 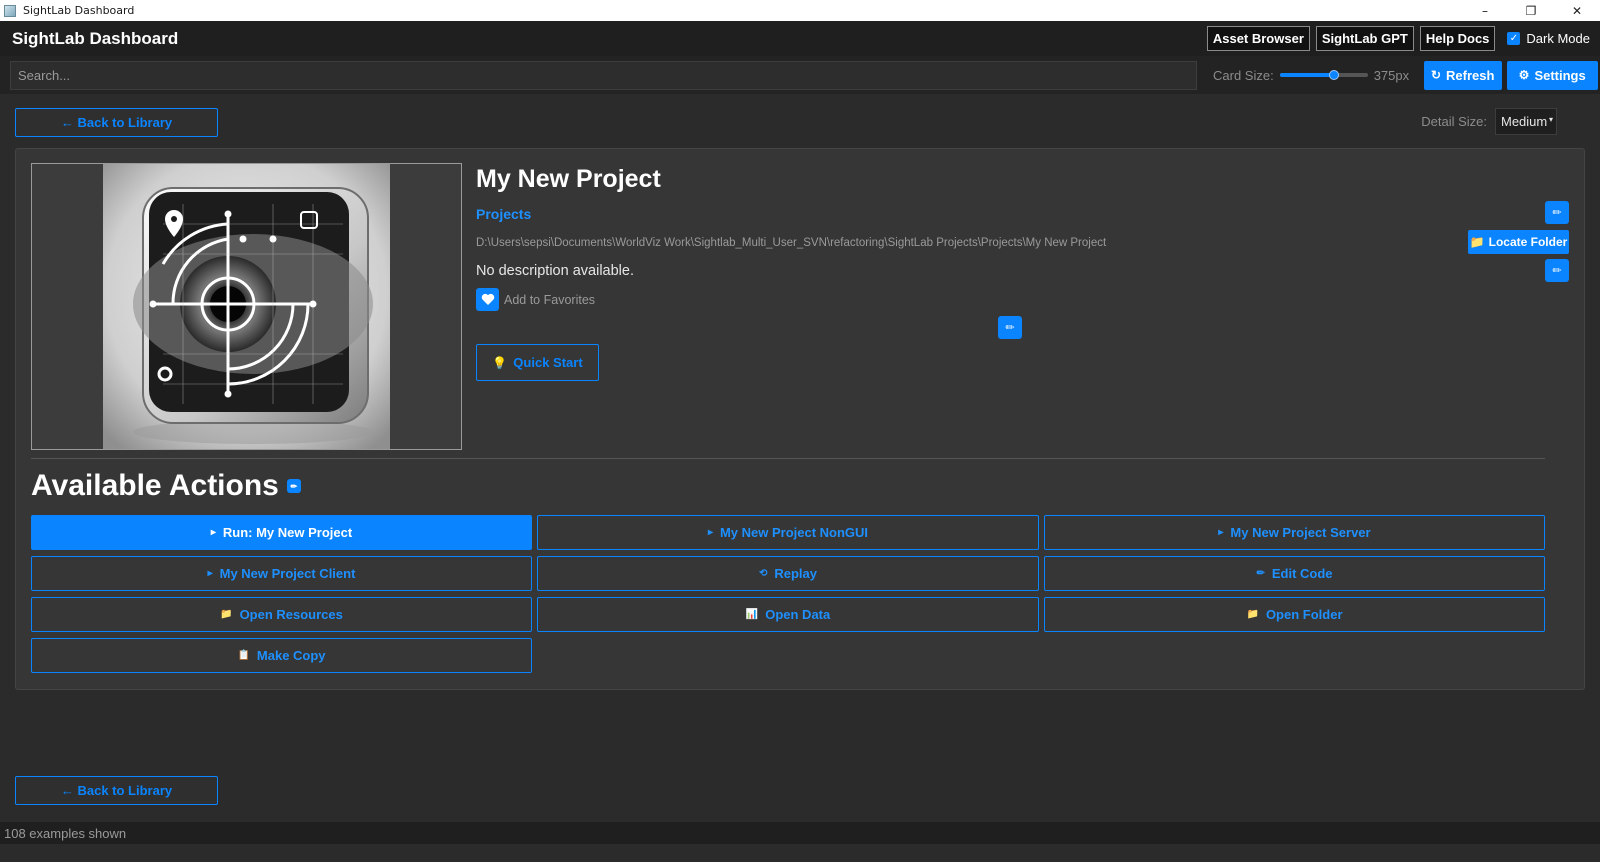 I want to click on detail-size: Detail Size: Medium ▾, so click(x=1489, y=121).